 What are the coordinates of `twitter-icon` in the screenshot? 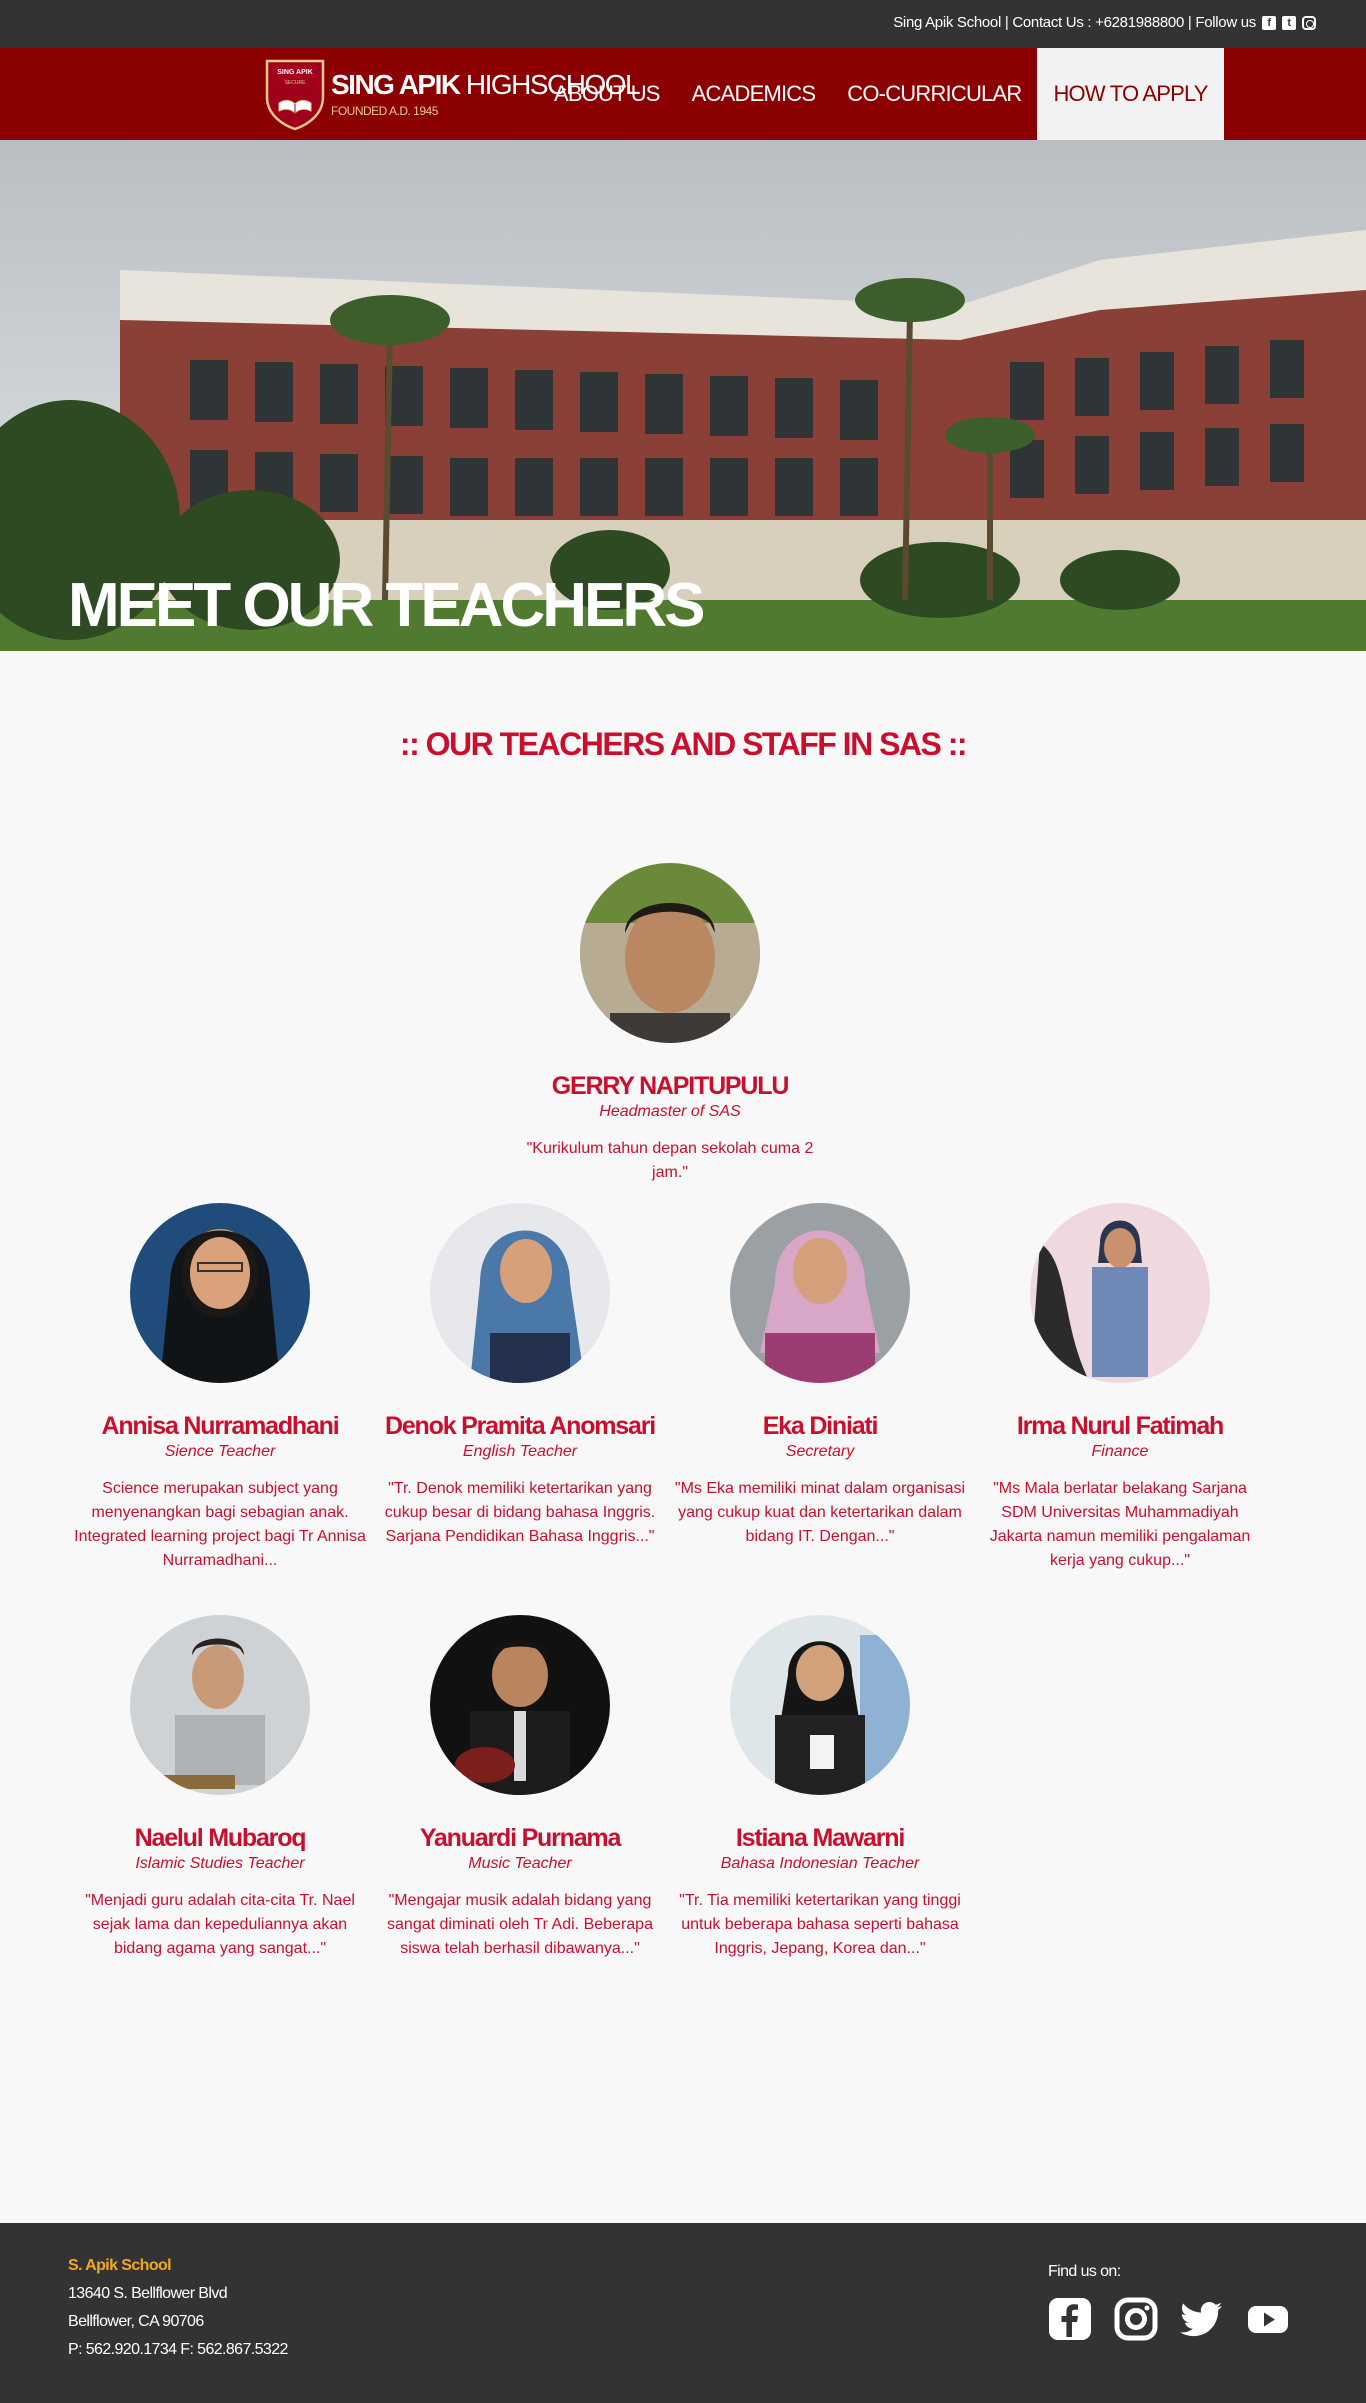 It's located at (1202, 2319).